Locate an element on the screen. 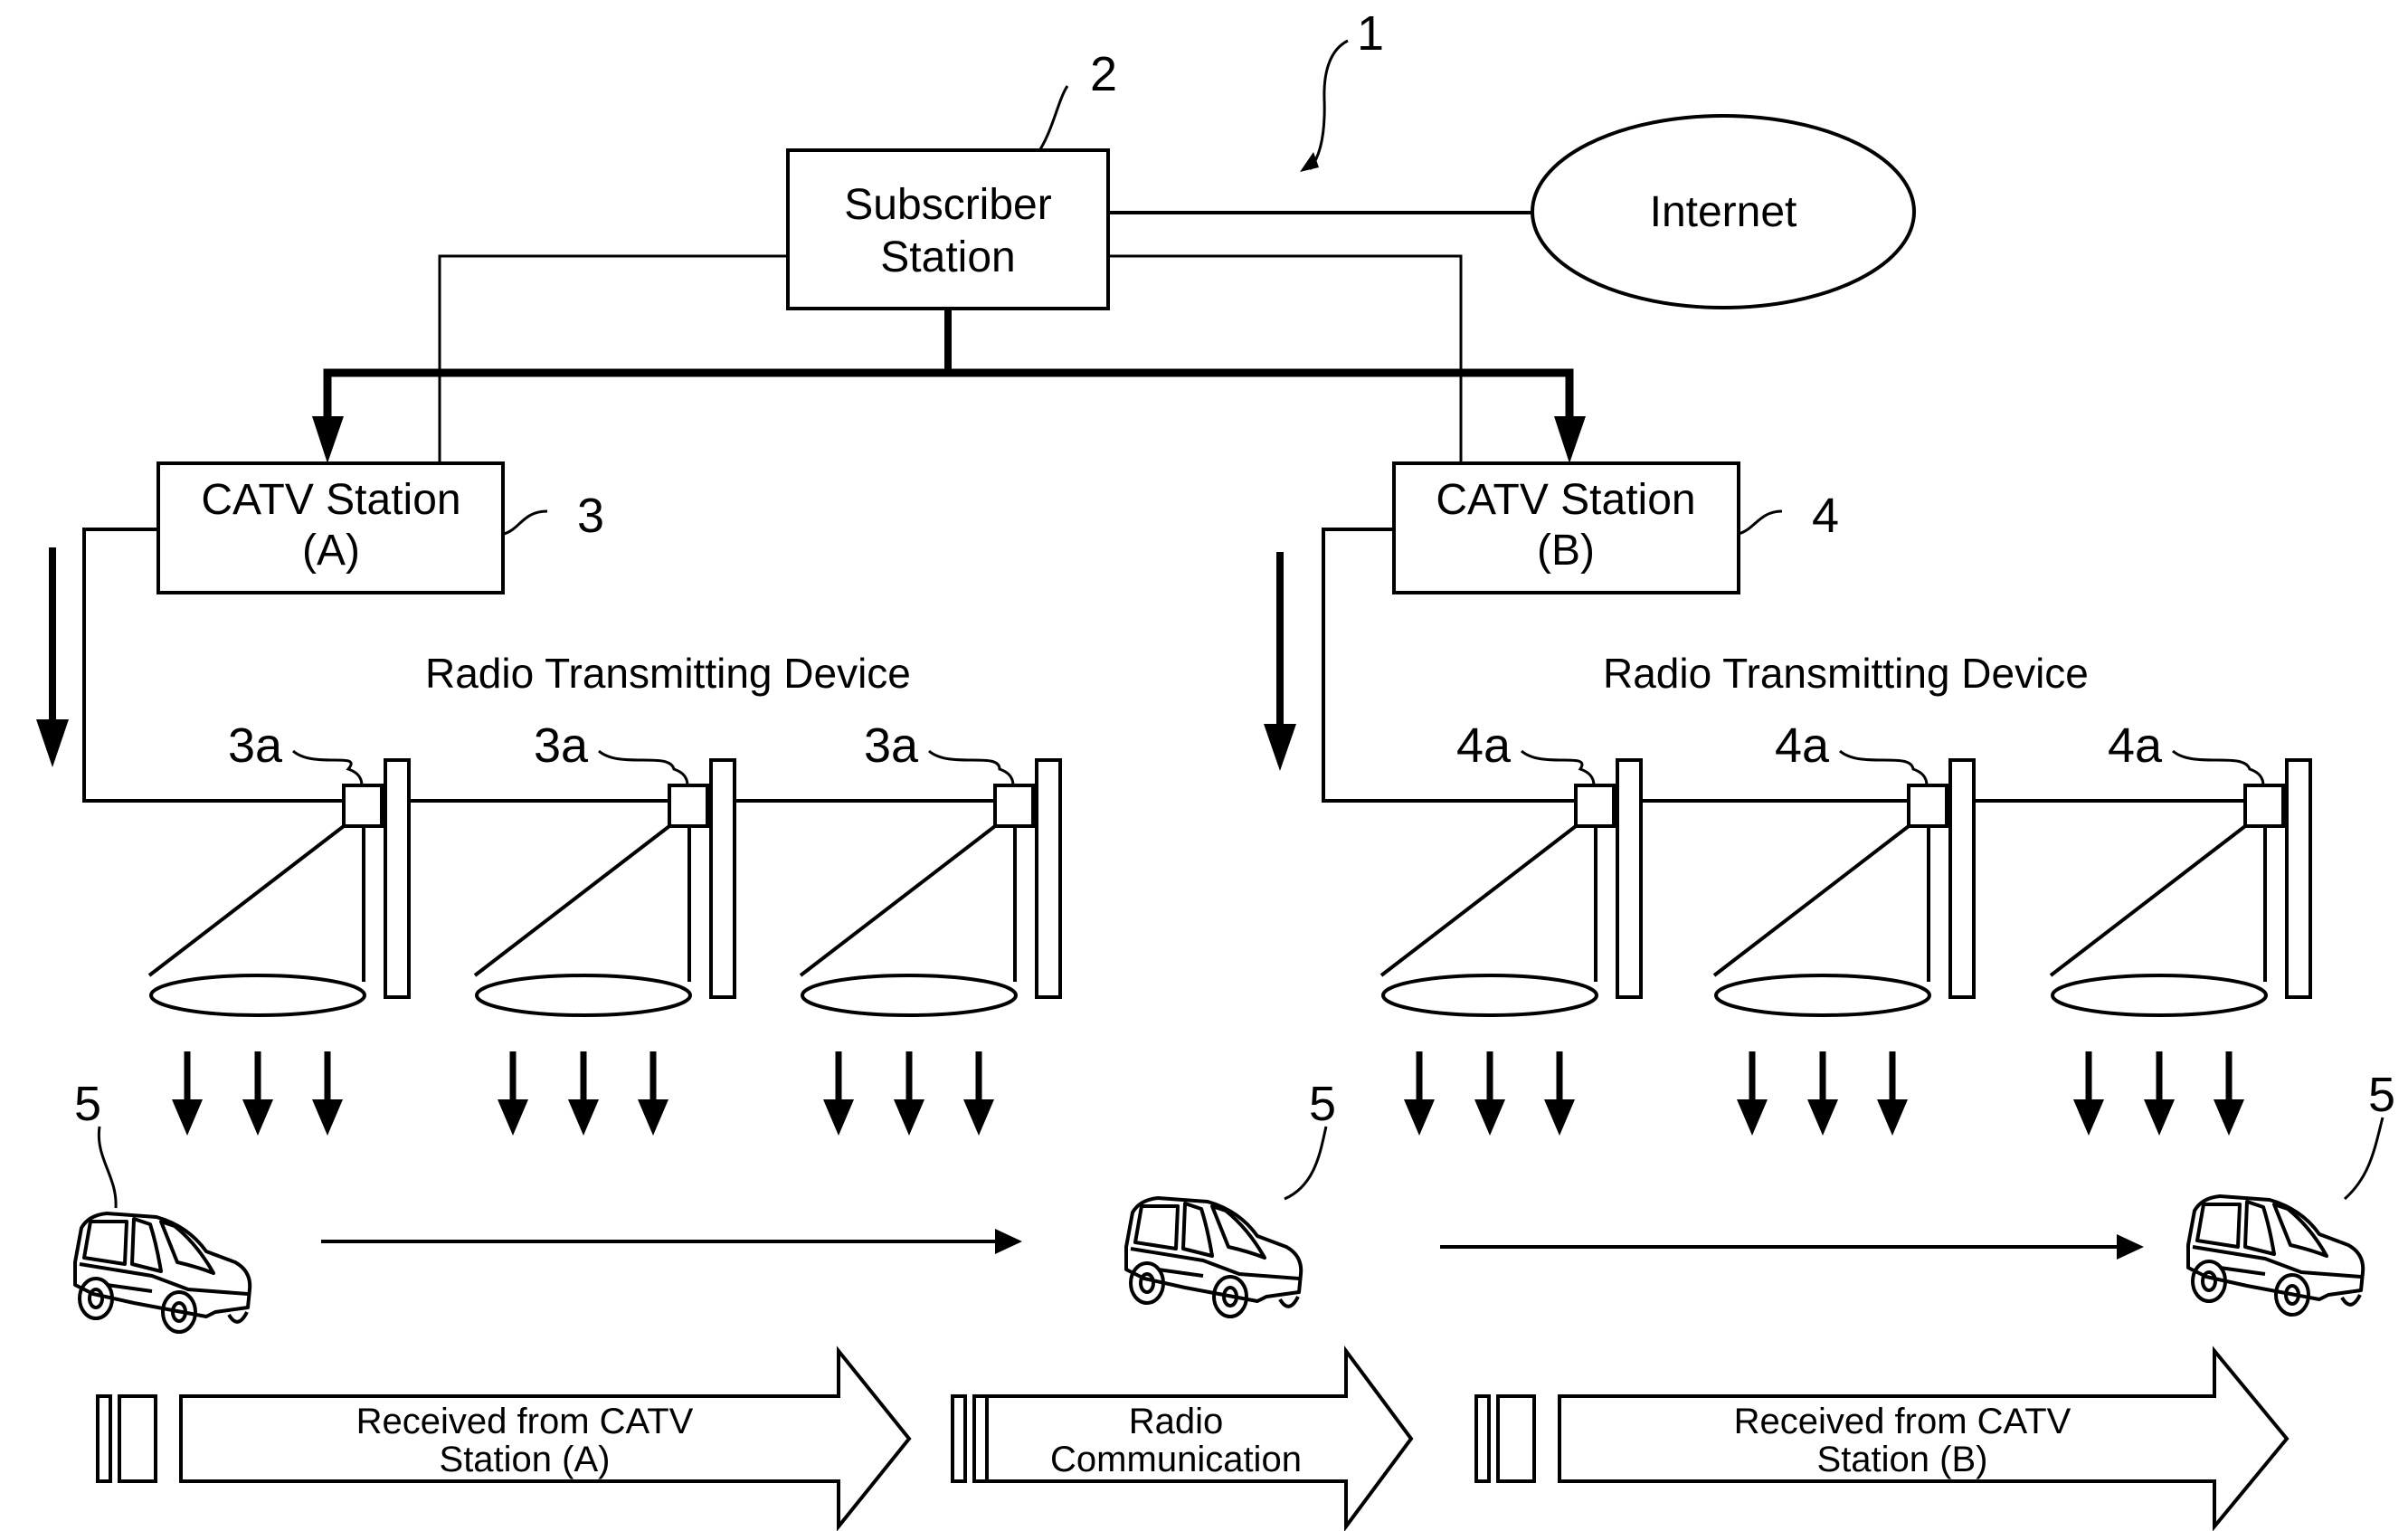 This screenshot has width=2408, height=1531. bus-arrow-b is located at coordinates (1570, 439).